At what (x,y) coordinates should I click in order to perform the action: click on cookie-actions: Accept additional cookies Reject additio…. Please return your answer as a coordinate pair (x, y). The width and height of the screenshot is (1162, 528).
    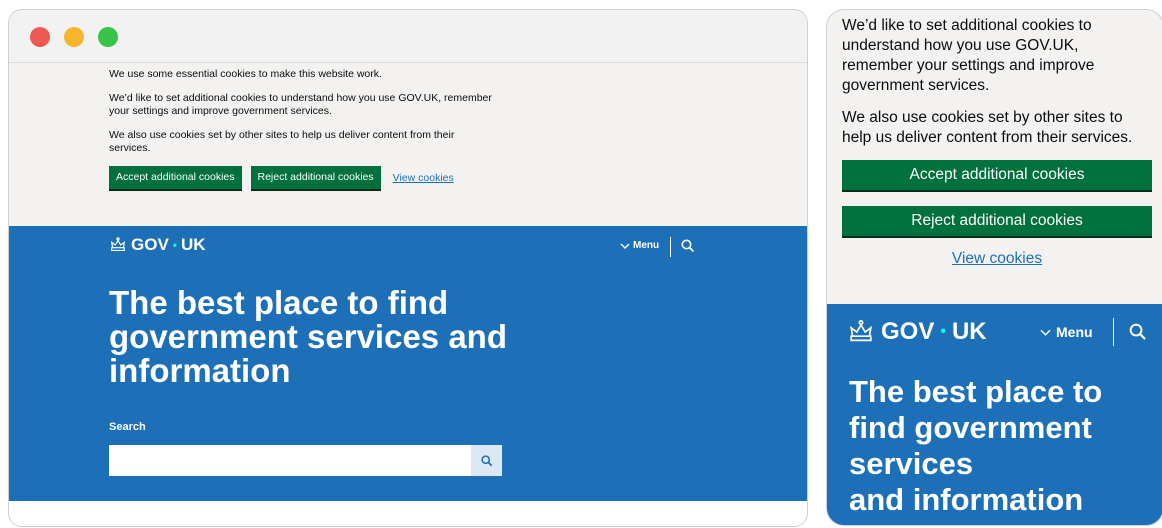
    Looking at the image, I should click on (458, 178).